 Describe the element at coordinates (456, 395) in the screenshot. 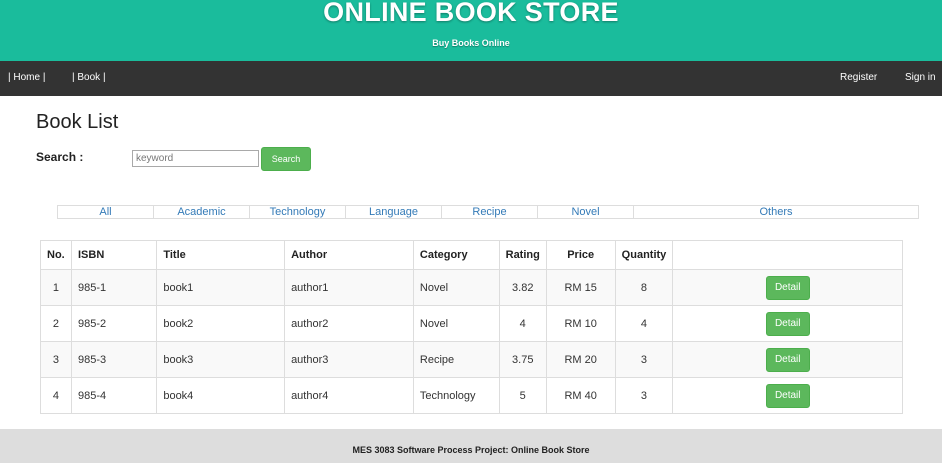

I see `cell-category: Technology` at that location.